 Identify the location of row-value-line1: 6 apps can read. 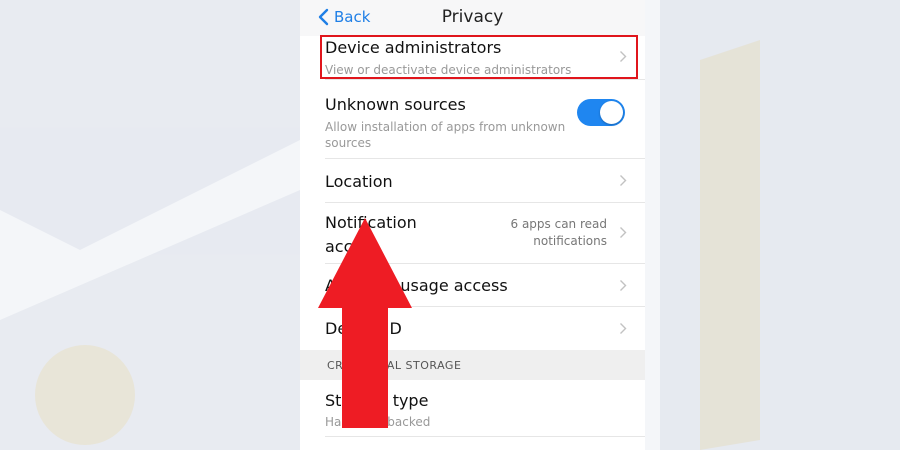
(559, 224).